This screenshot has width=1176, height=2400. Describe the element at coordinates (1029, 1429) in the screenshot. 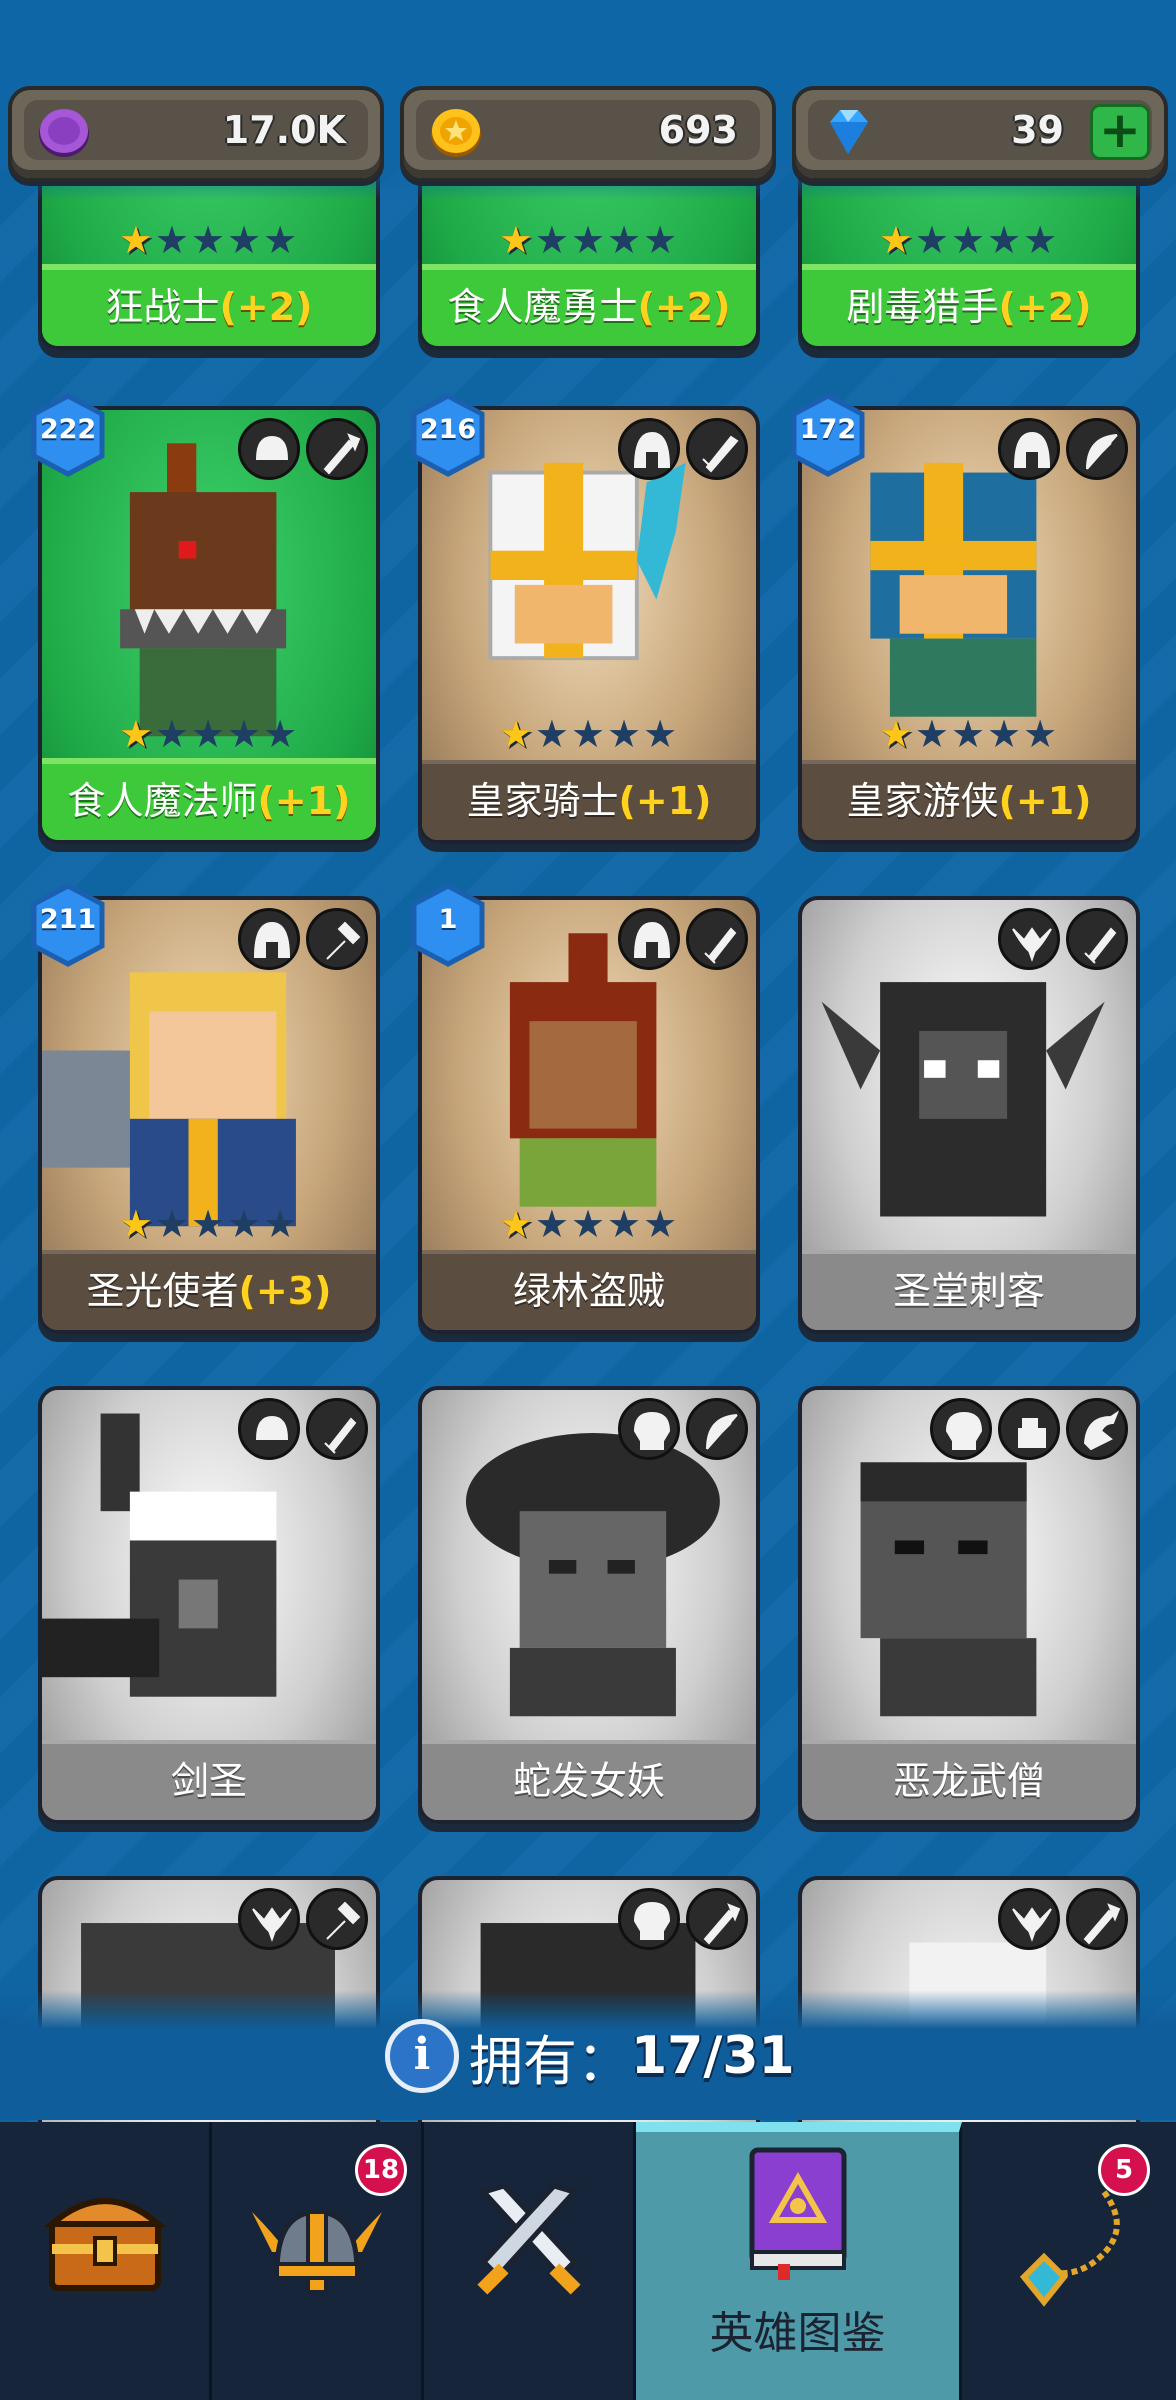

I see `fist-icon` at that location.